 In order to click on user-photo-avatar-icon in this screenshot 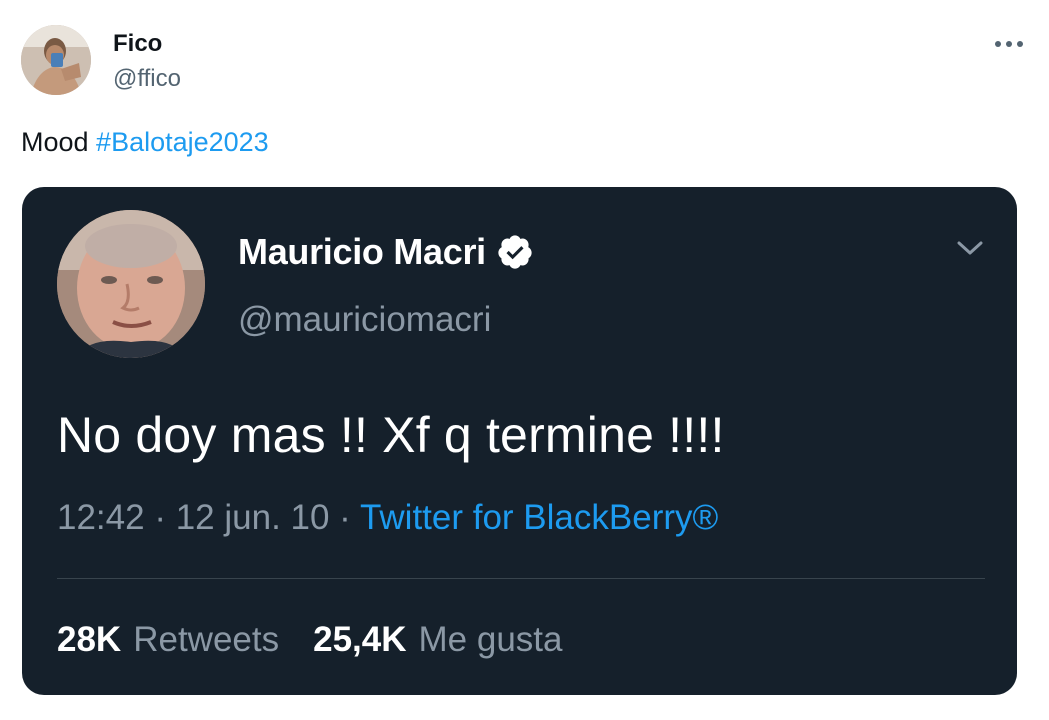, I will do `click(56, 60)`.